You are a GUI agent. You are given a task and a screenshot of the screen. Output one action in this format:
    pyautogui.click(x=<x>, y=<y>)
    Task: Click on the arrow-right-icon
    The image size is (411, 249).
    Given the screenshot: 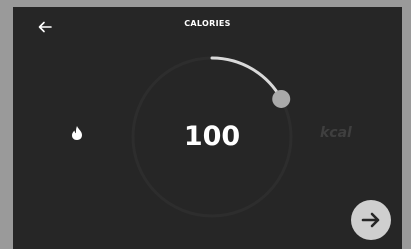 What is the action you would take?
    pyautogui.click(x=370, y=220)
    